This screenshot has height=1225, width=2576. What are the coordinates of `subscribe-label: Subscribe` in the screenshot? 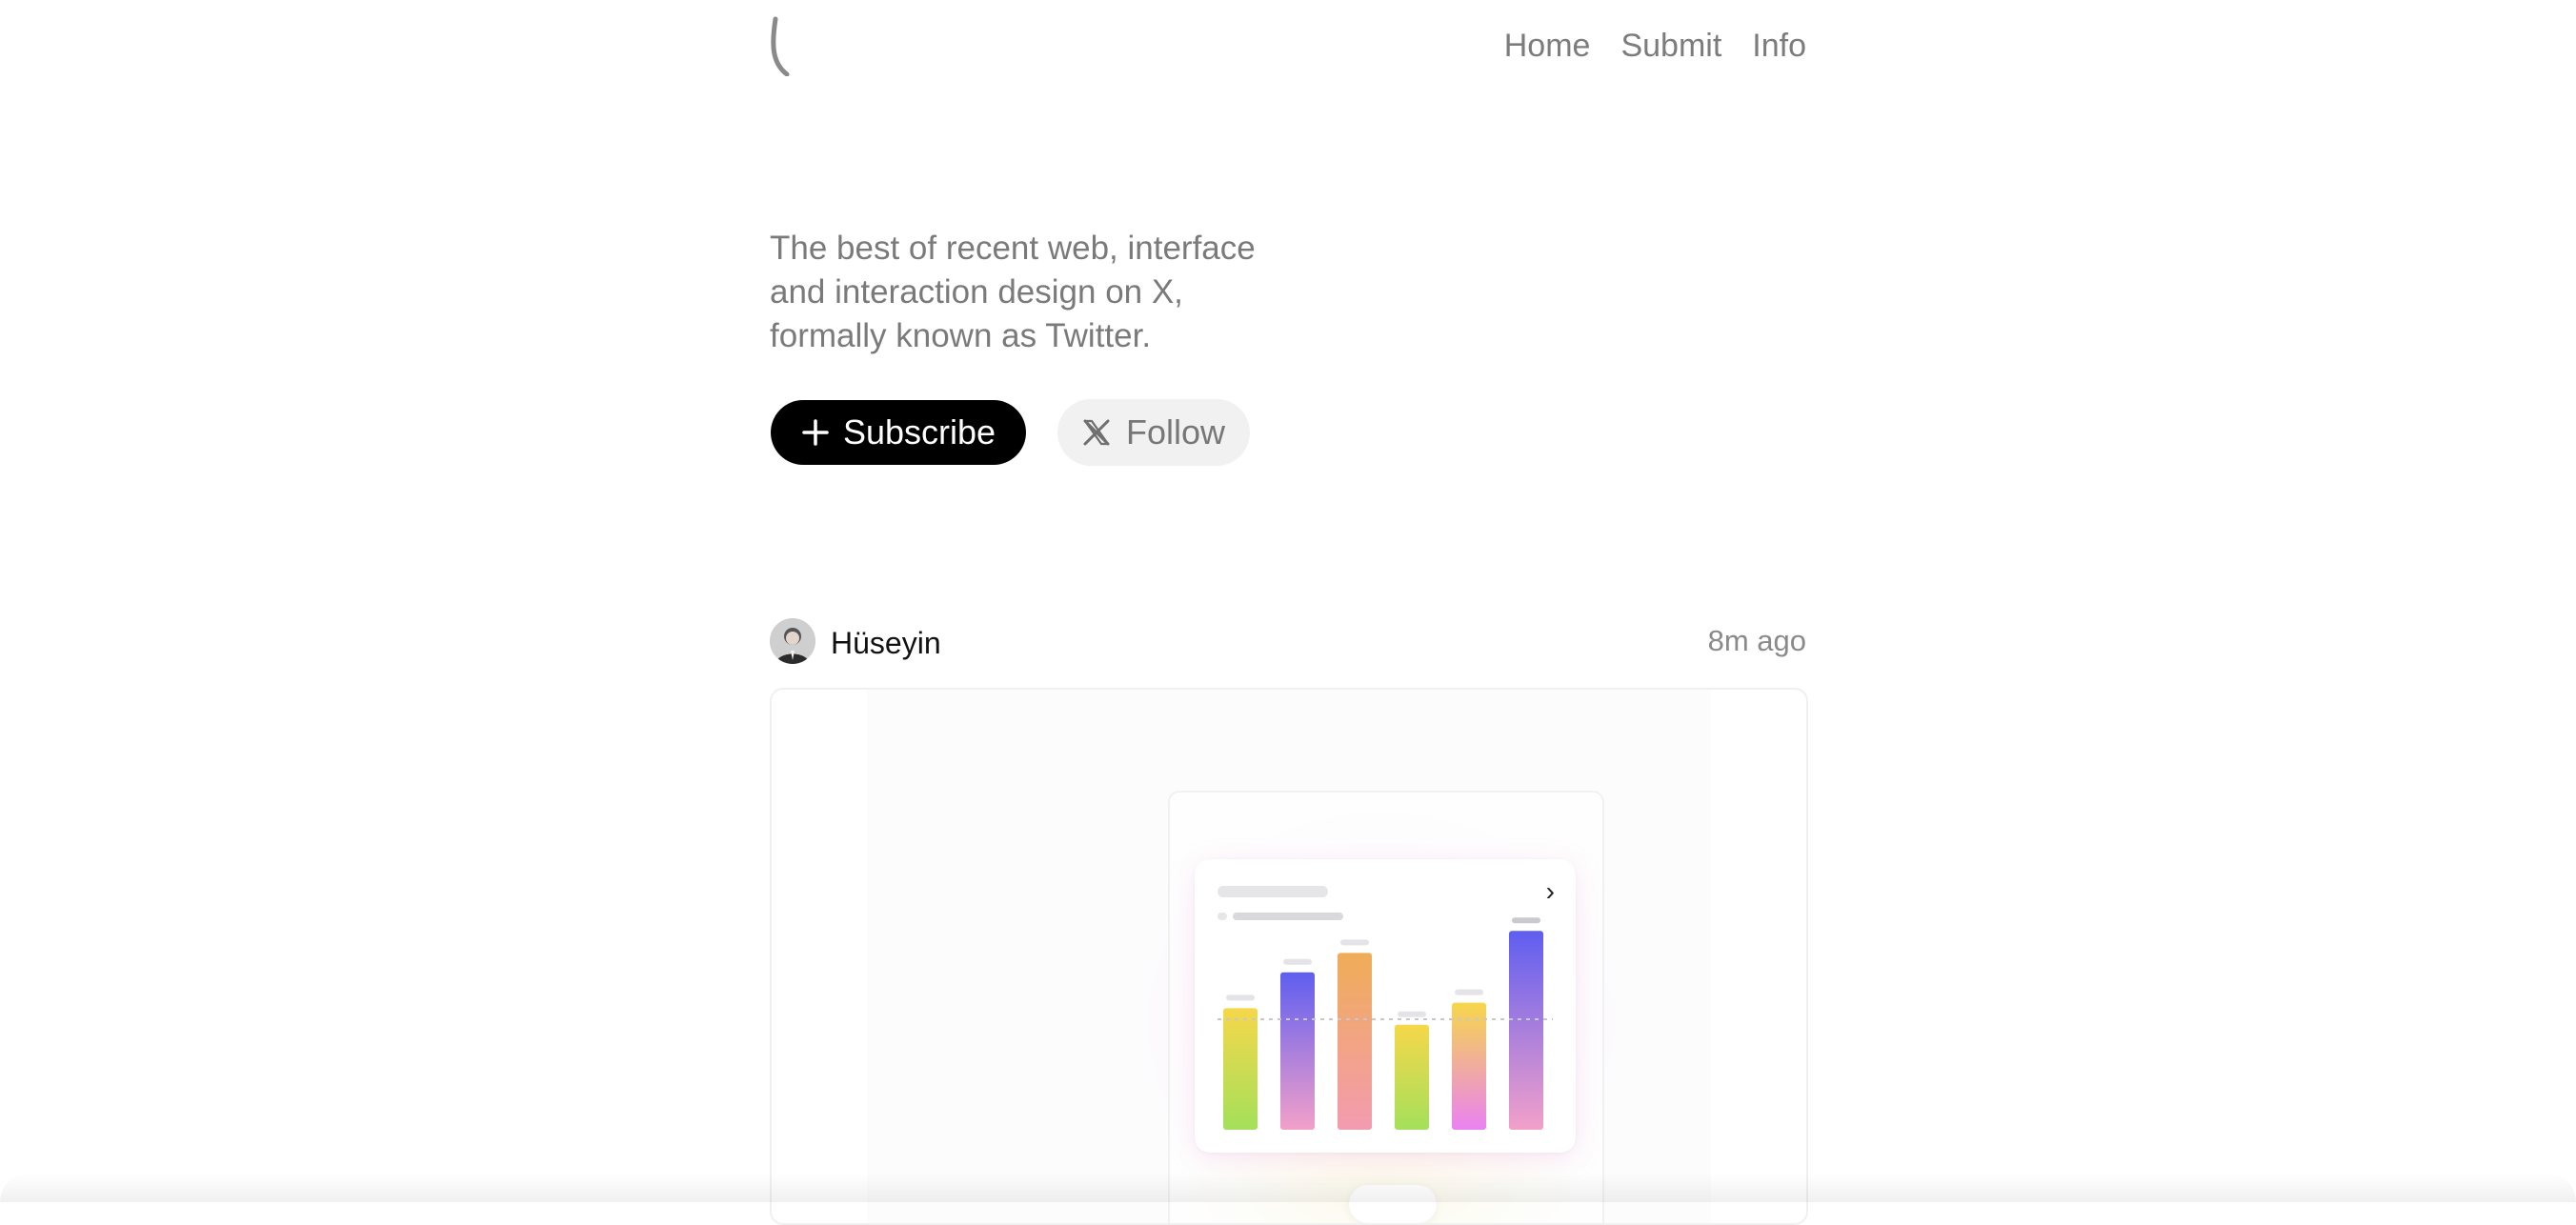 It's located at (919, 432).